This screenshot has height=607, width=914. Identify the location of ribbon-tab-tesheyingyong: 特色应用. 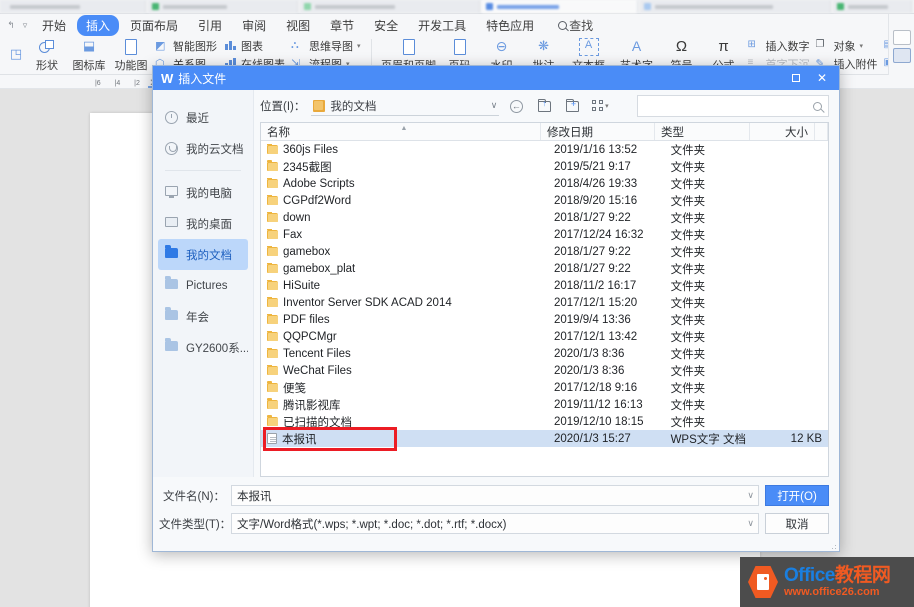
(510, 25).